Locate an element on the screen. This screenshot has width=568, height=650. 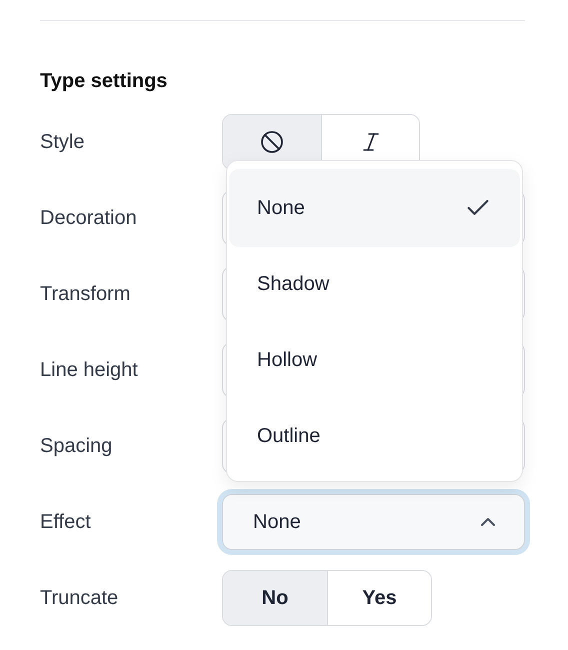
setting-label: Transform is located at coordinates (86, 294).